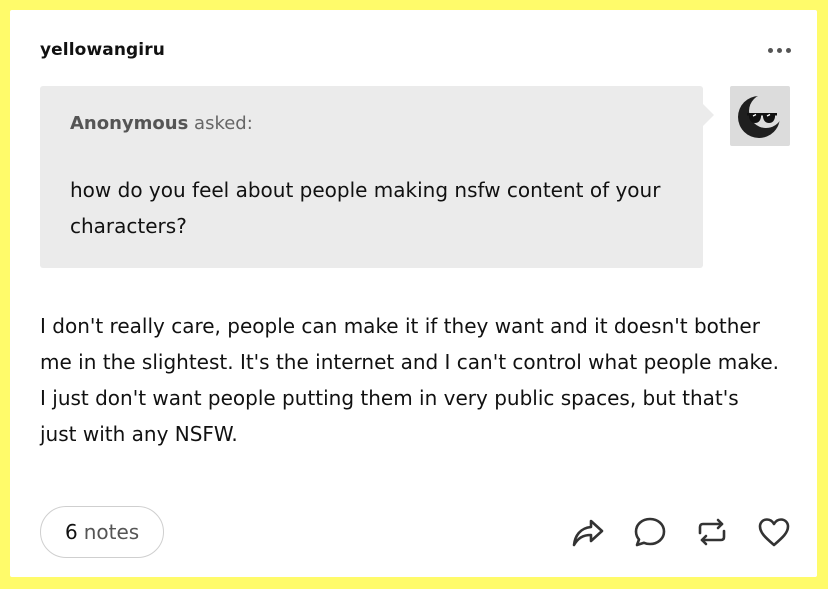  I want to click on reblog-button, so click(711, 531).